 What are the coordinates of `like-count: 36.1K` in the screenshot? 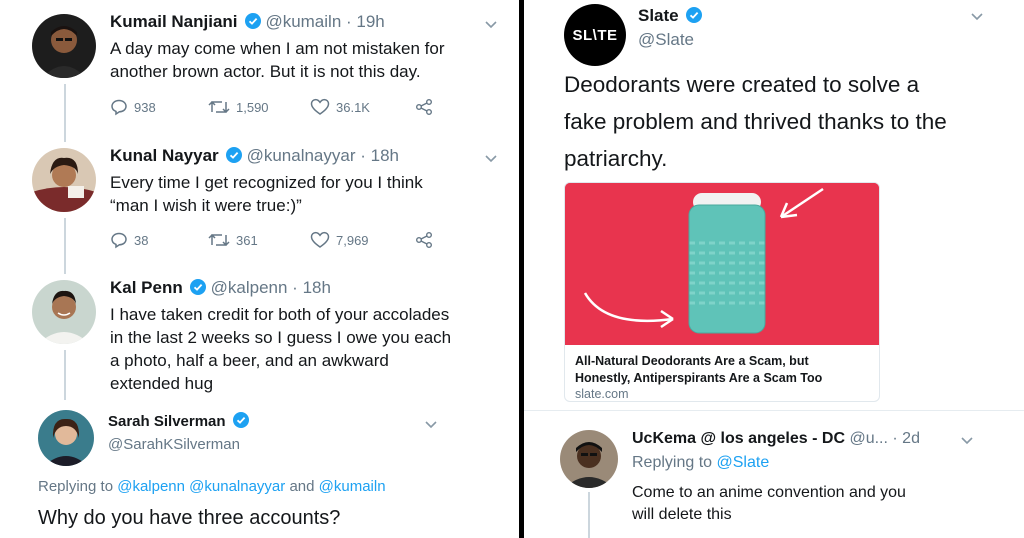 It's located at (353, 107).